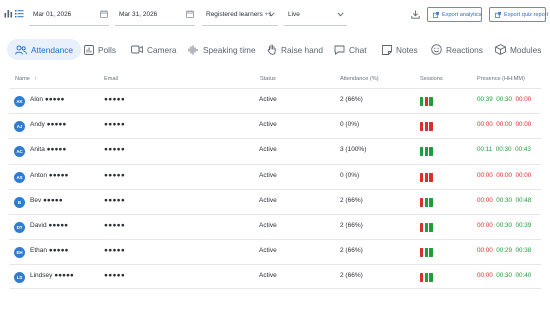 This screenshot has width=550, height=309. Describe the element at coordinates (518, 49) in the screenshot. I see `tab-modules: Modules` at that location.